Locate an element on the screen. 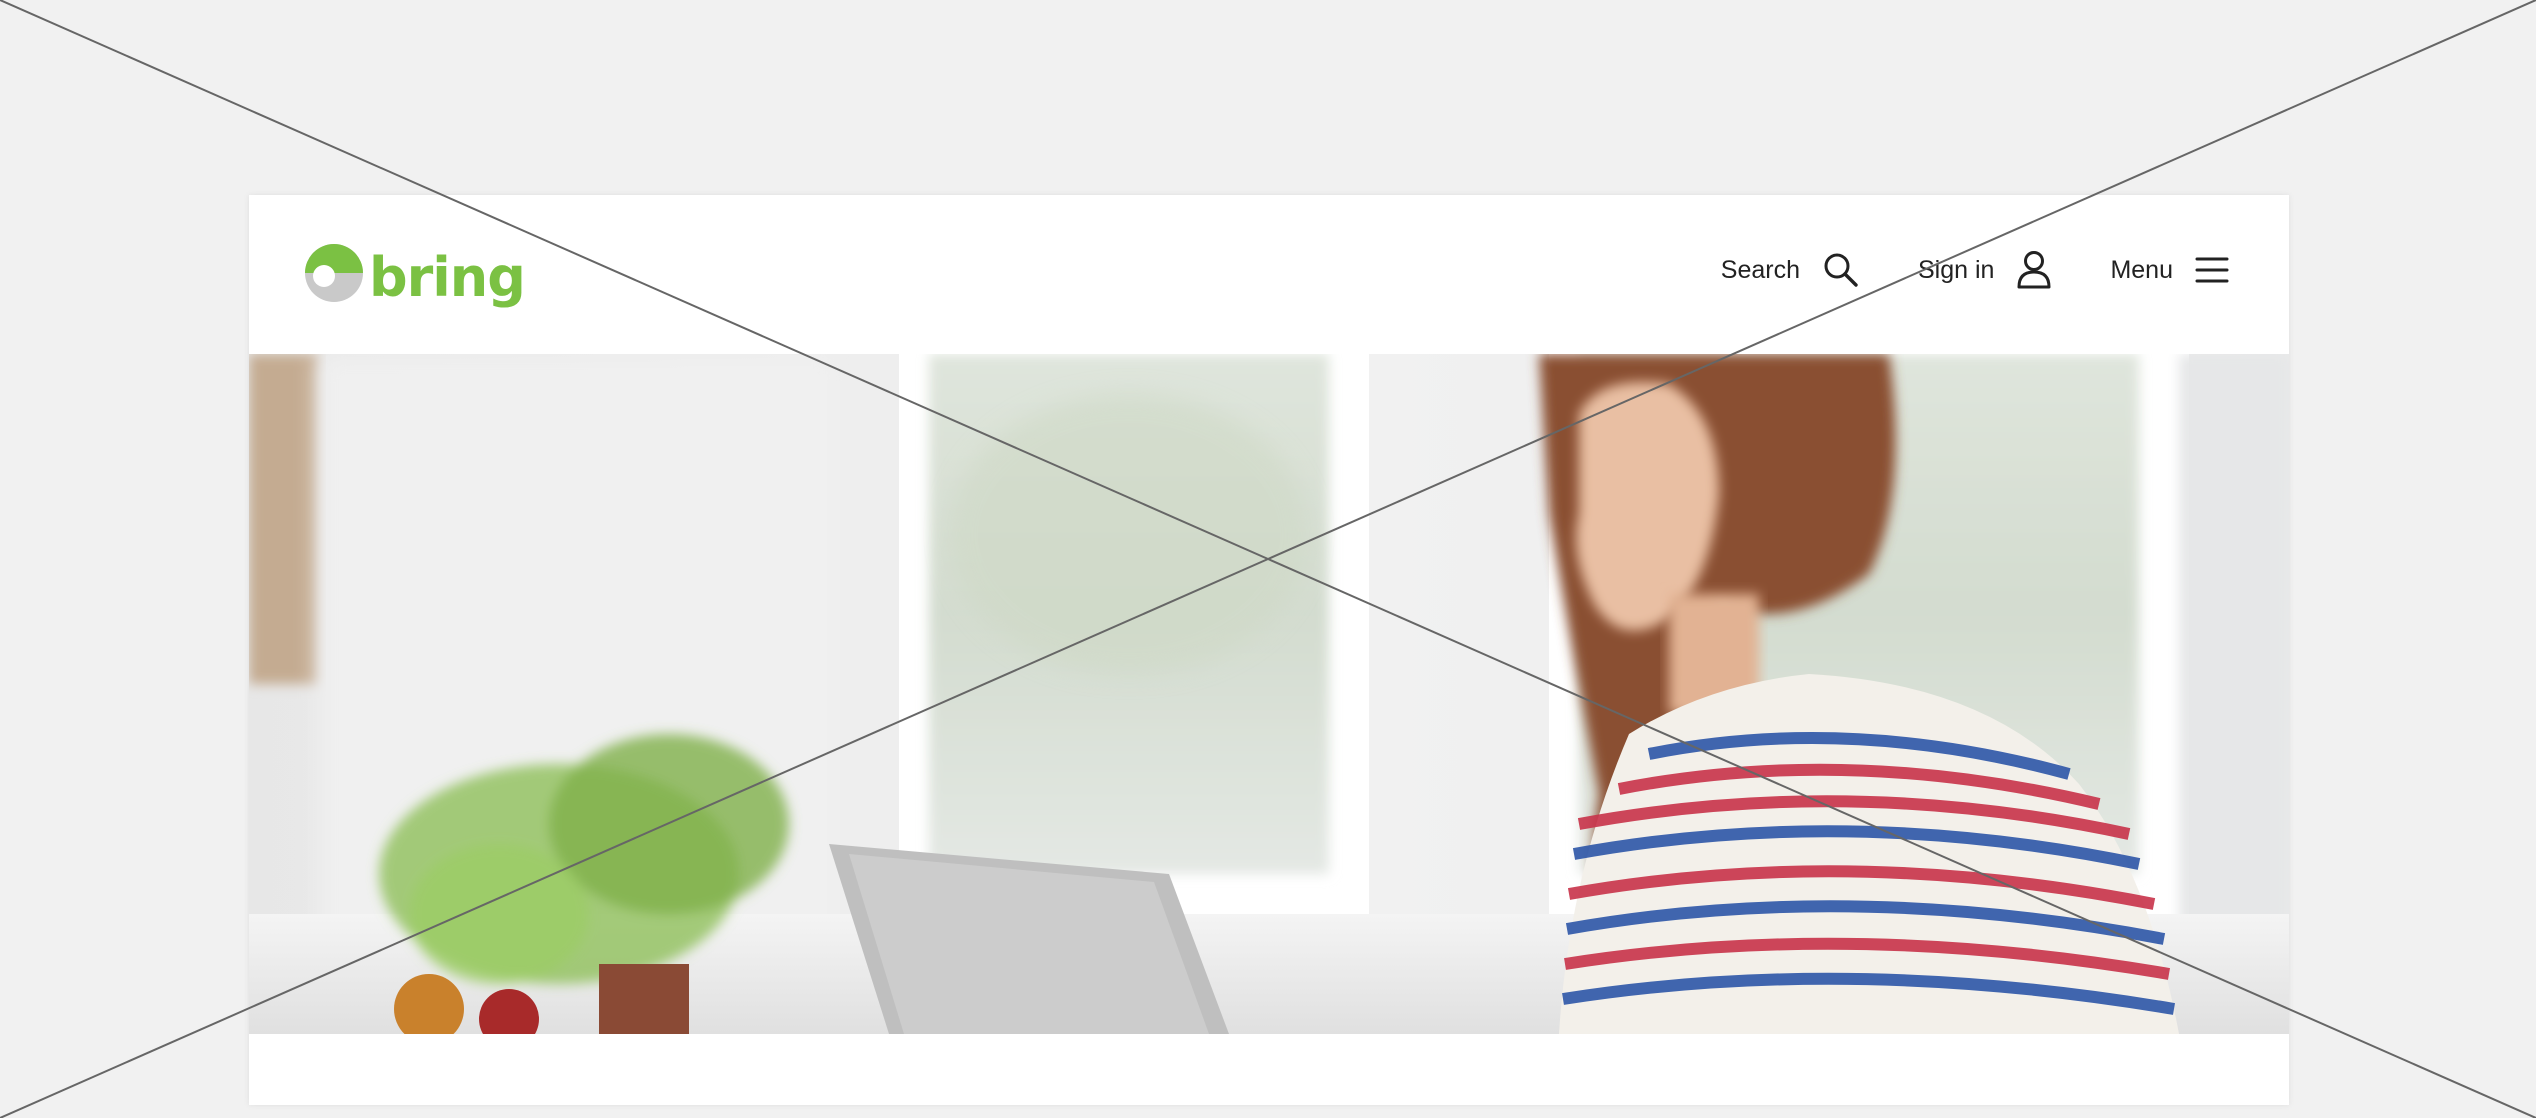 The width and height of the screenshot is (2536, 1118). sign-in-button: Sign in is located at coordinates (1985, 270).